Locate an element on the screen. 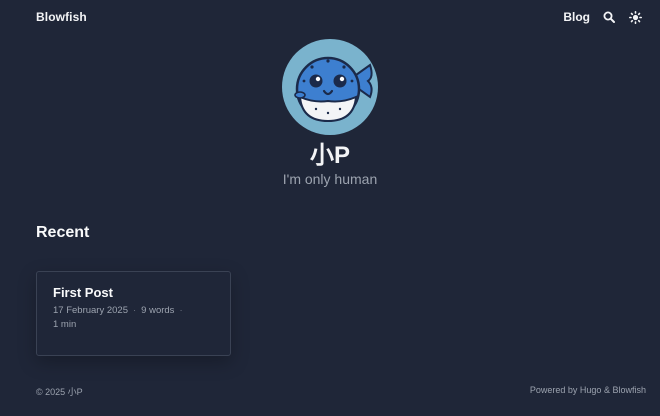  blowfish-avatar is located at coordinates (330, 87).